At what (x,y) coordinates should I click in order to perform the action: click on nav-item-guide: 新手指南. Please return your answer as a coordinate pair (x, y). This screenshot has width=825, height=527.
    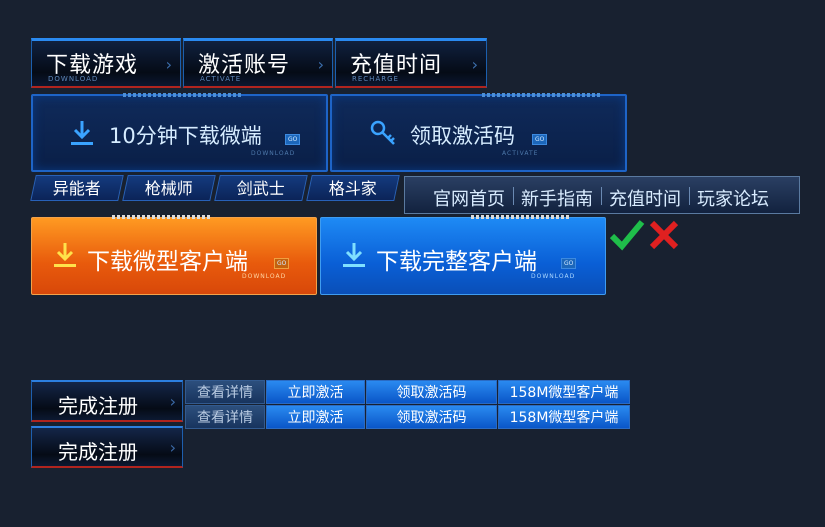
    Looking at the image, I should click on (557, 198).